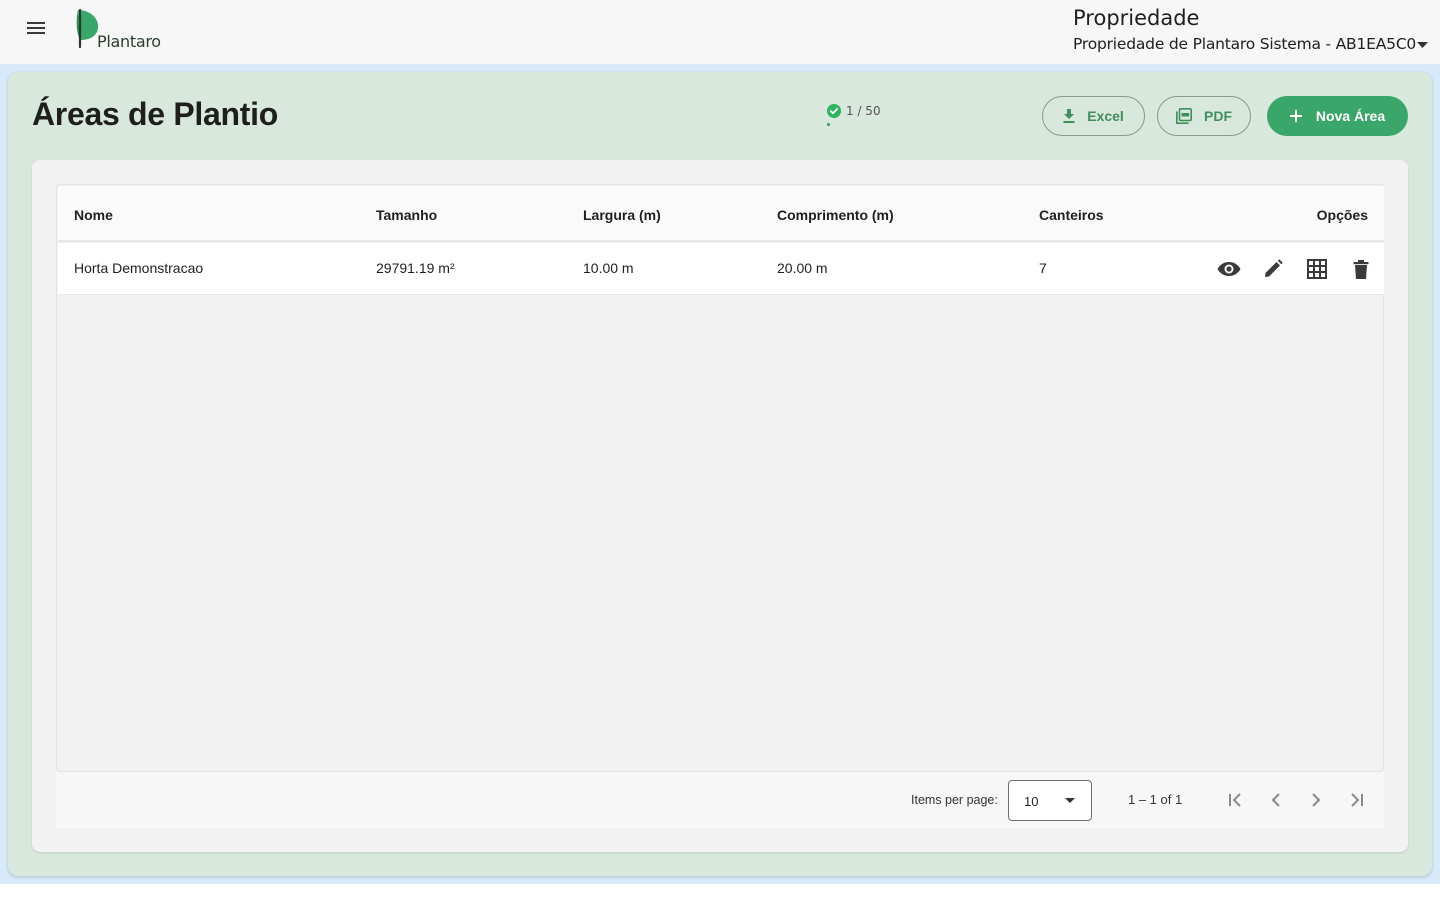  What do you see at coordinates (415, 268) in the screenshot?
I see `cell-tamanho: 29791.19 m²` at bounding box center [415, 268].